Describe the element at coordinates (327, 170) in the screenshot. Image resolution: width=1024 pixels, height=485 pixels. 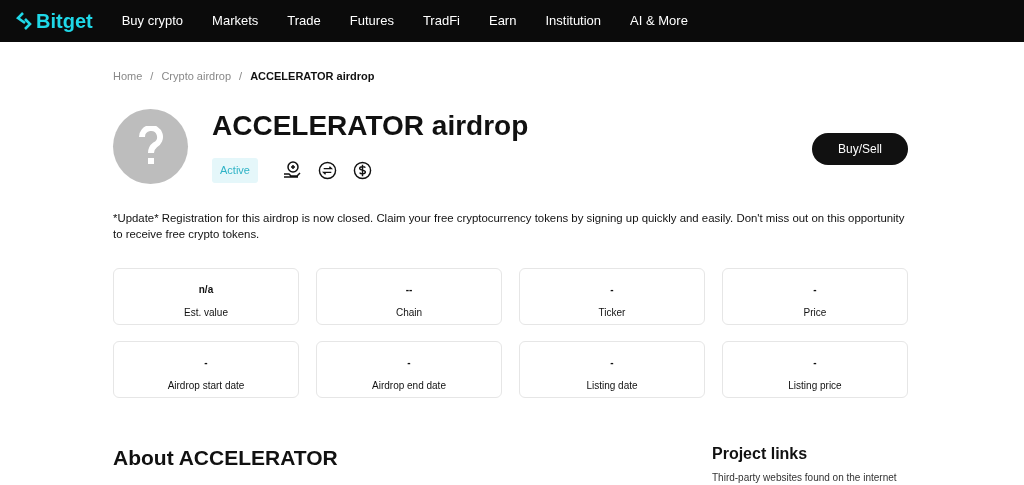
I see `swap-icon` at that location.